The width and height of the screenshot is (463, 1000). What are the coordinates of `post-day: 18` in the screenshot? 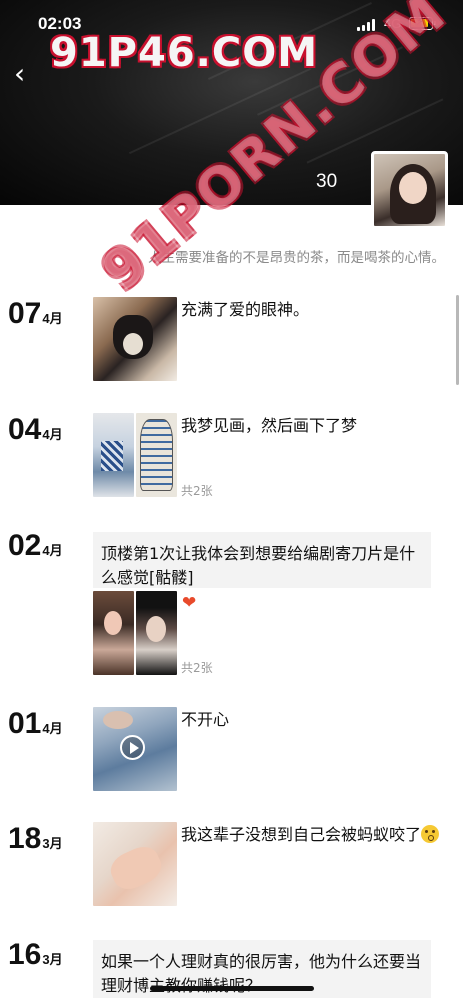 It's located at (25, 838).